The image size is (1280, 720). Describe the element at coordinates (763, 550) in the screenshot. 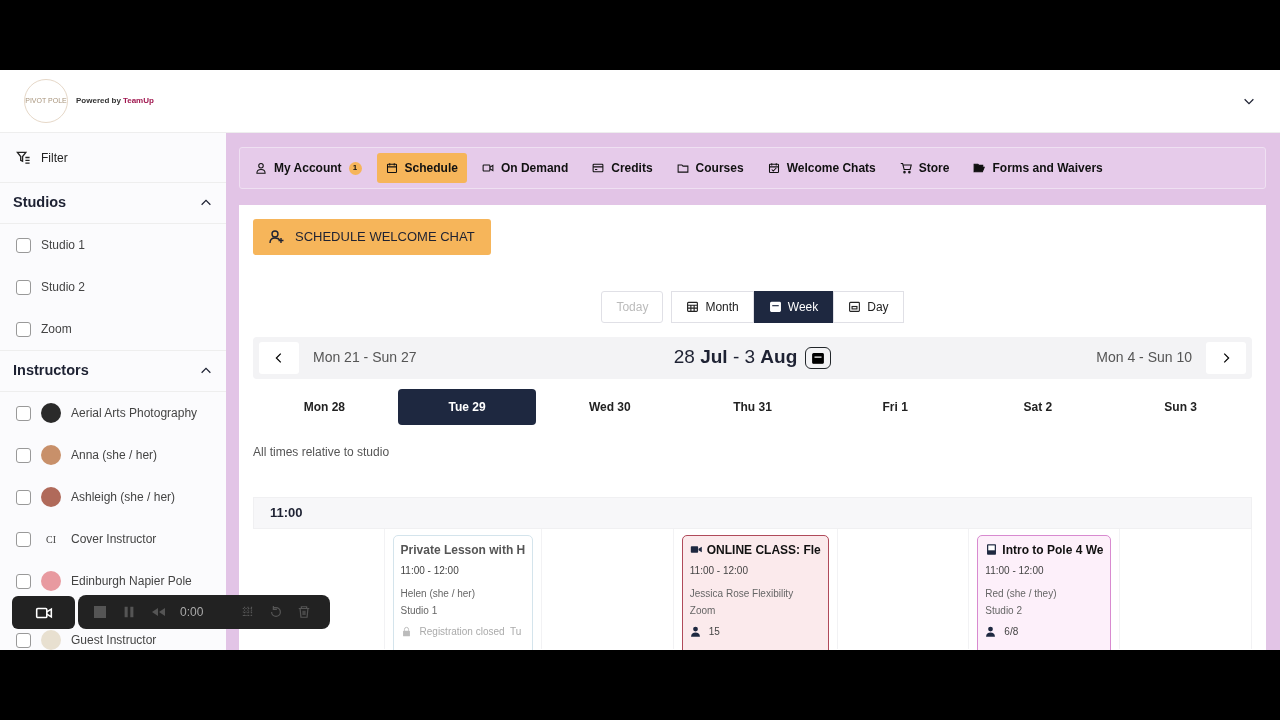

I see `event-title: ONLINE CLASS: Fle` at that location.